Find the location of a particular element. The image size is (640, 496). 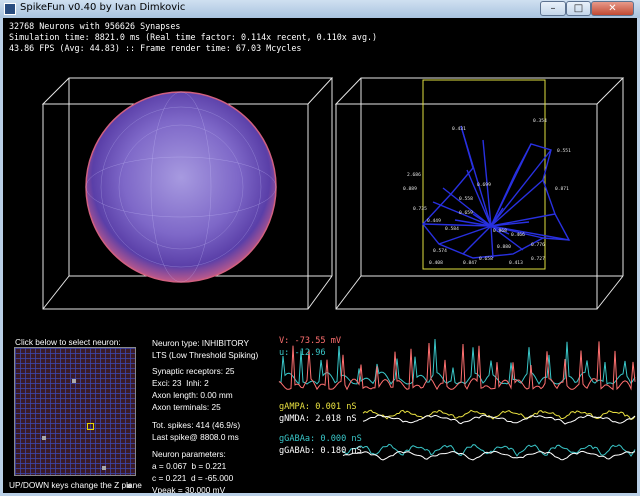

params-title: Neuron parameters: is located at coordinates (189, 454).